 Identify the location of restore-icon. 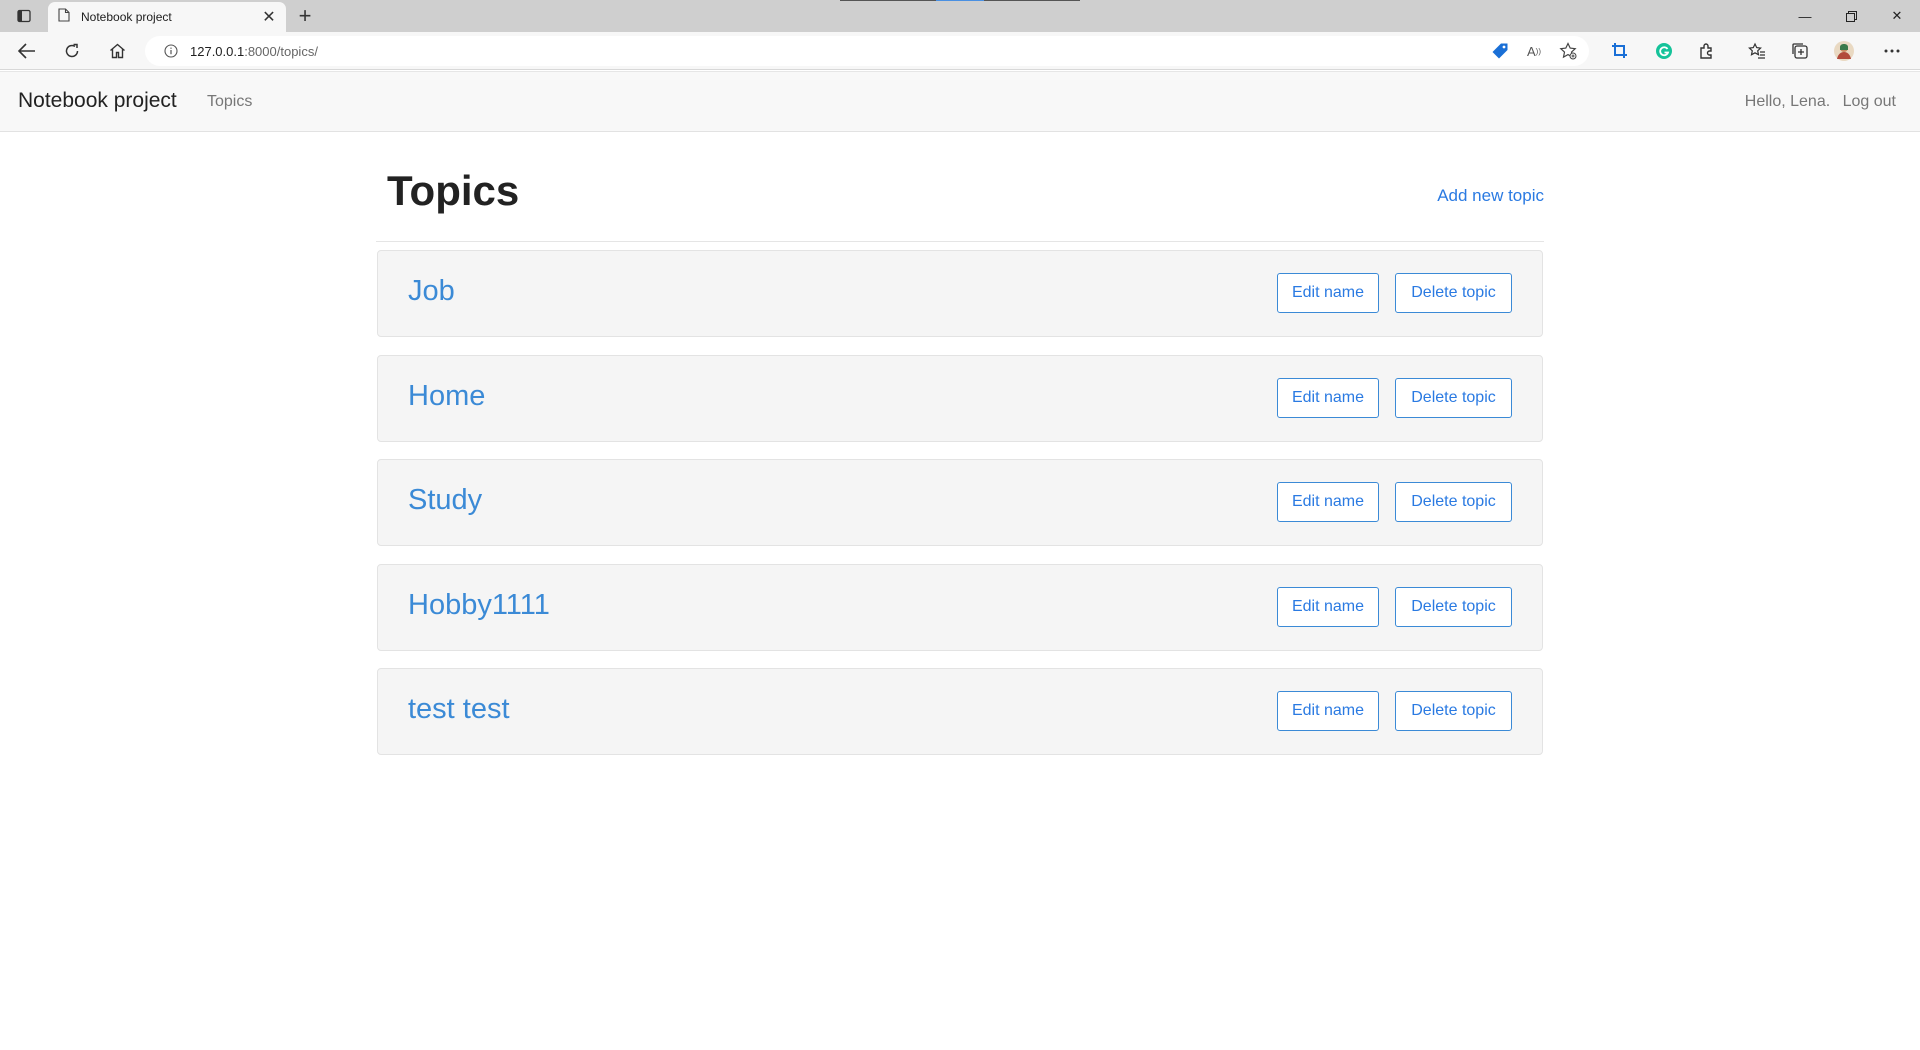
(1851, 16).